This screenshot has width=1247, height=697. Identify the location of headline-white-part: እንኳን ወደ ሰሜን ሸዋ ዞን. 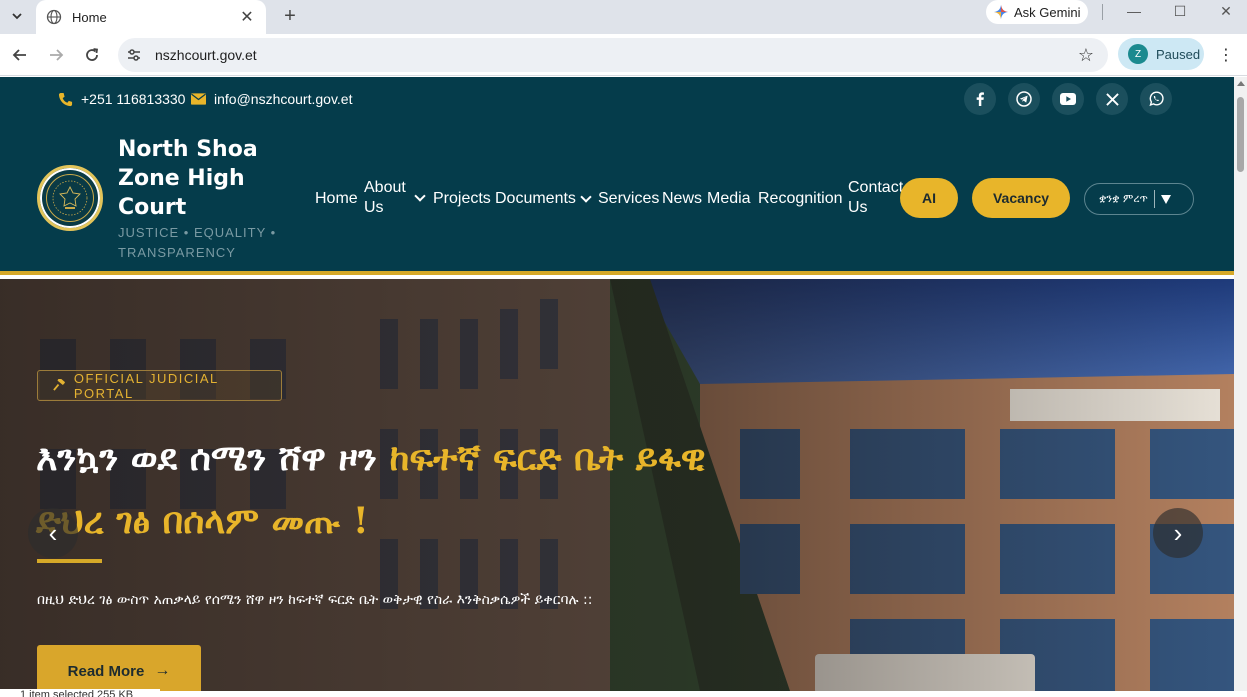
(213, 458).